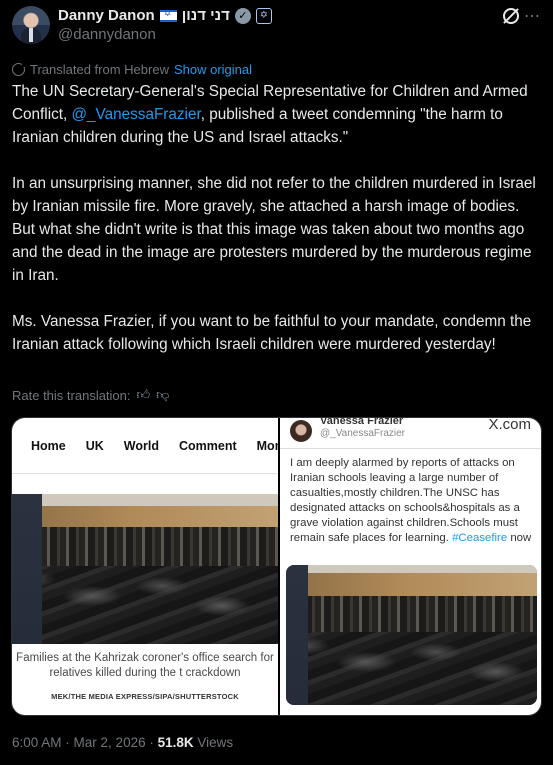 This screenshot has width=553, height=765. I want to click on show-original-link: Show original, so click(213, 69).